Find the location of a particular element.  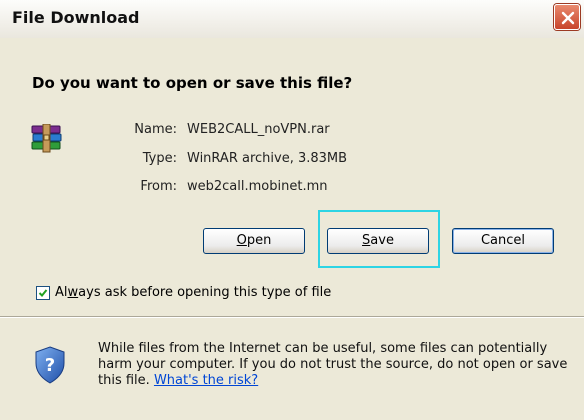

open-mnemonic: O is located at coordinates (241, 240).